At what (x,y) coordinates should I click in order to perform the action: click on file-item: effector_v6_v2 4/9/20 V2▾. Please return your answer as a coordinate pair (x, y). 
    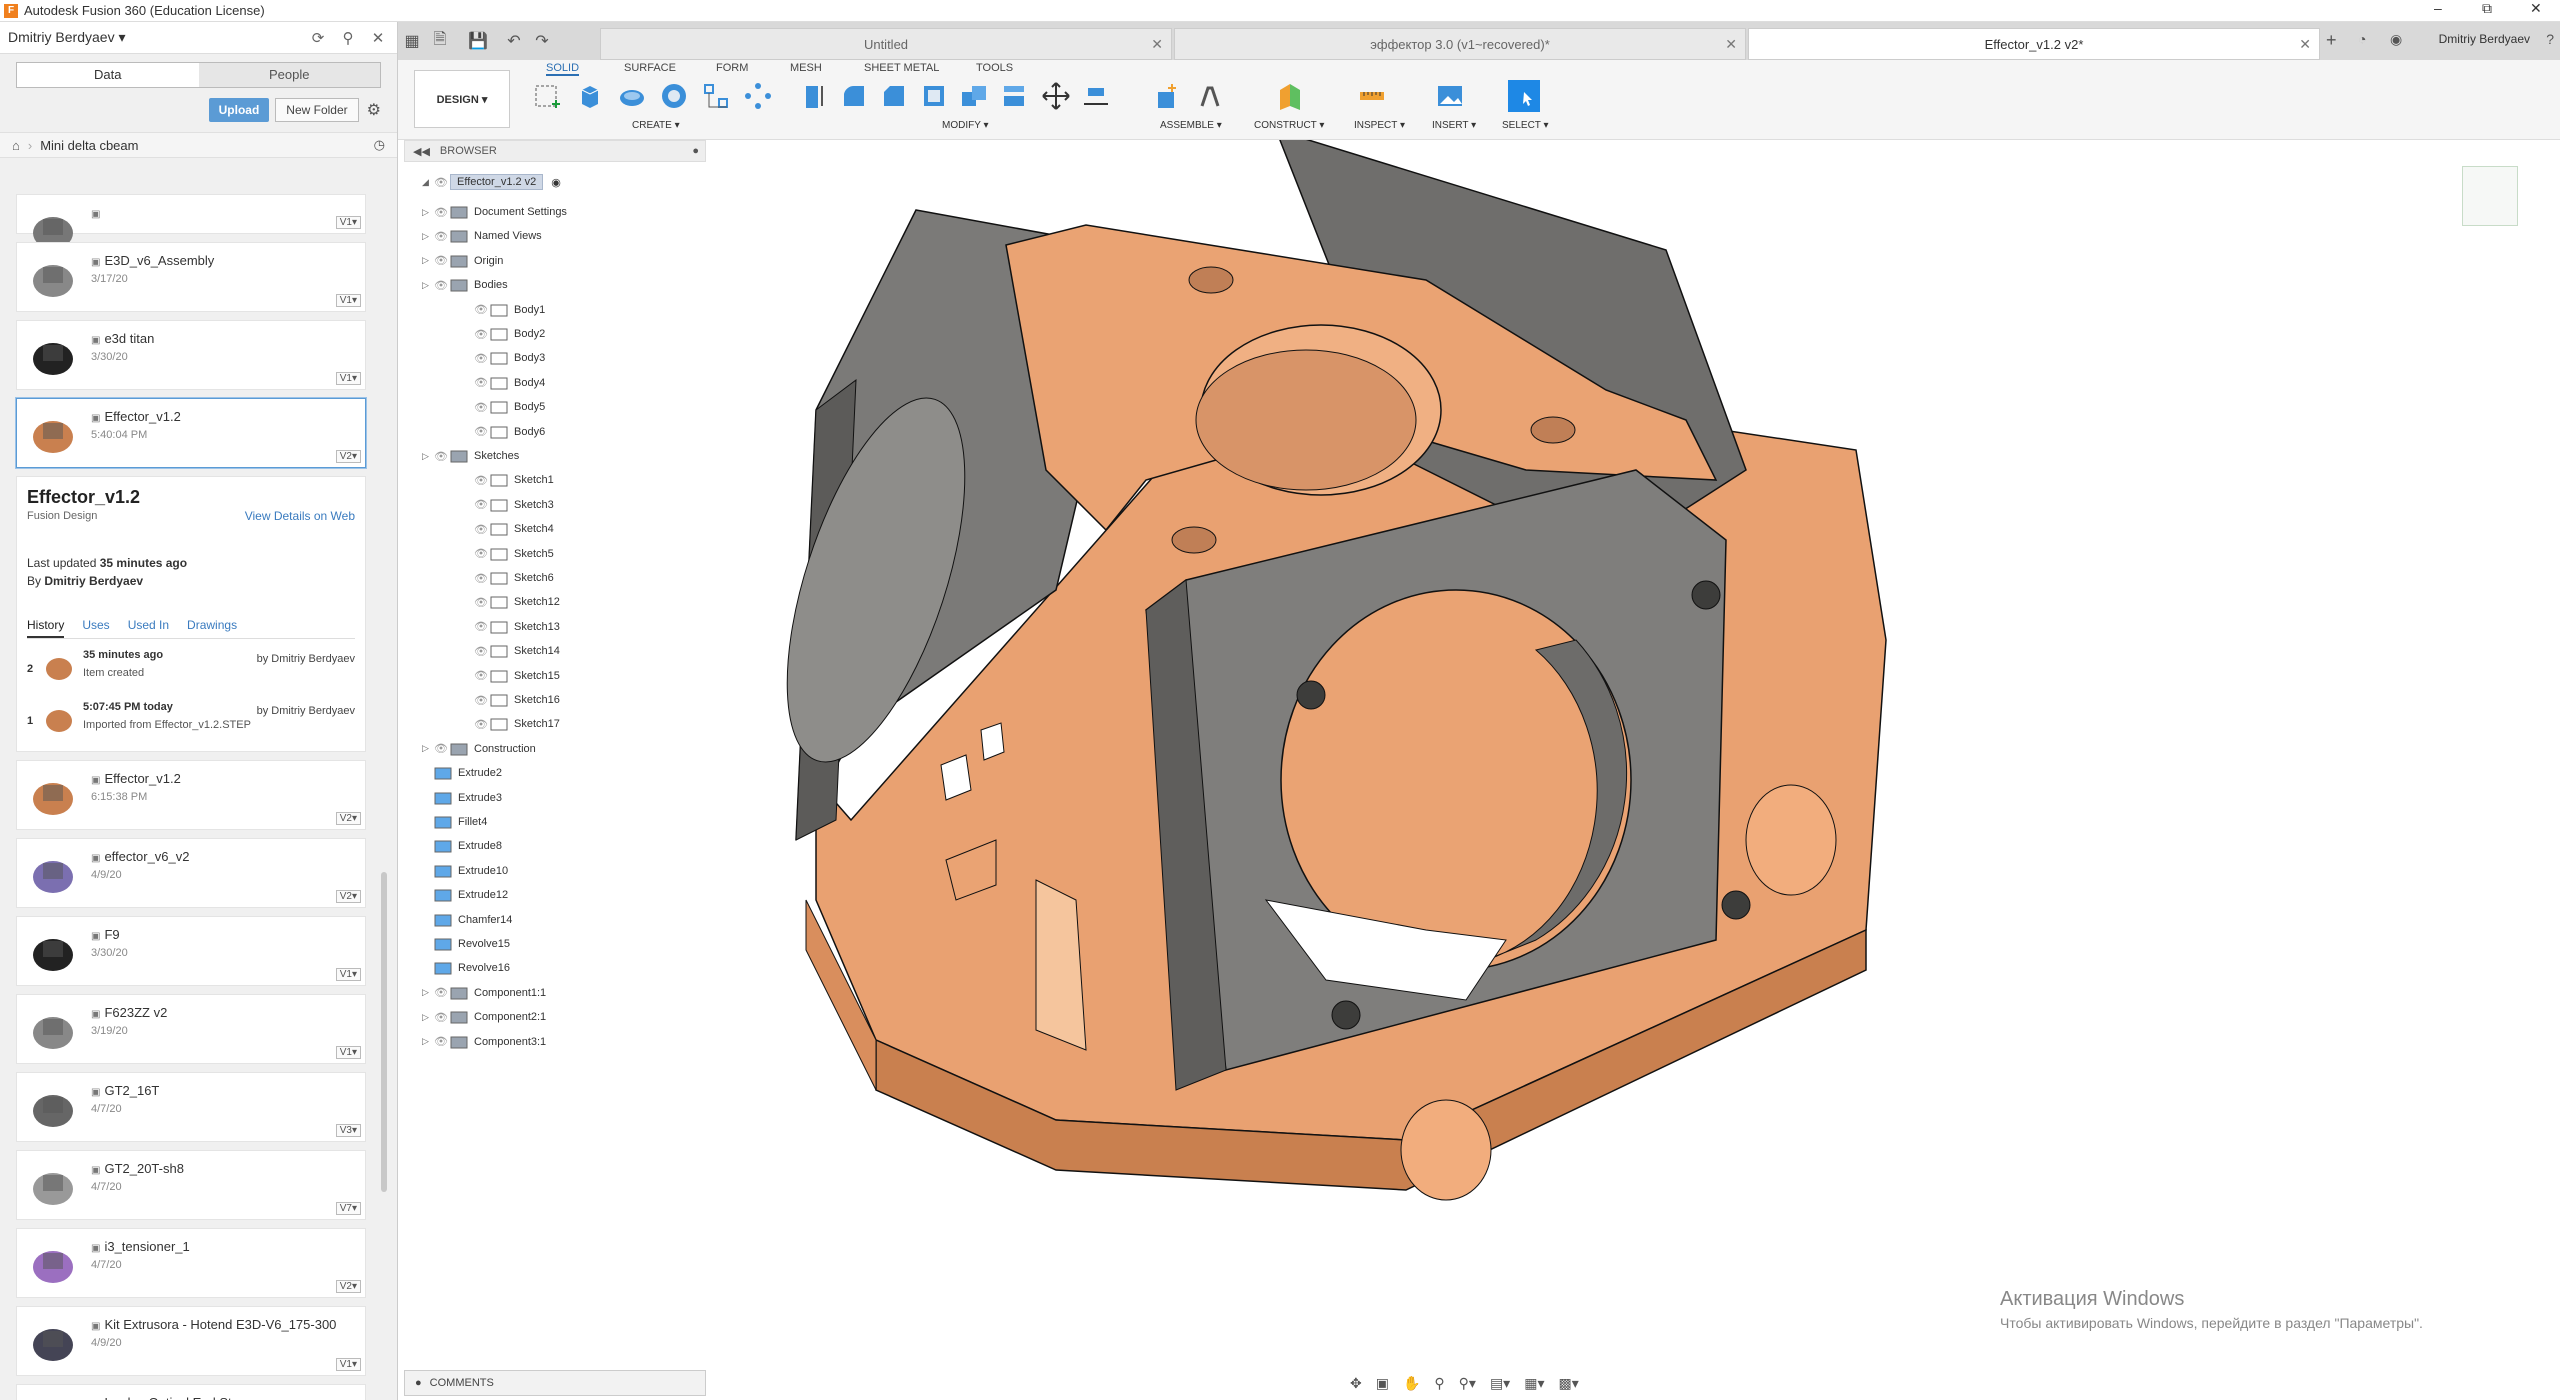
    Looking at the image, I should click on (191, 873).